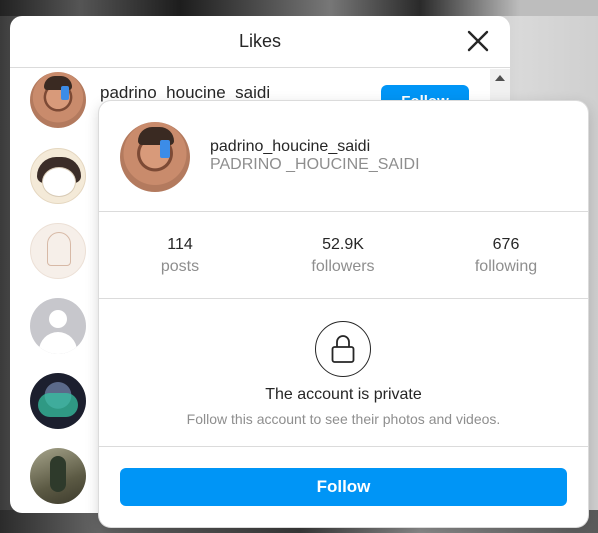  What do you see at coordinates (343, 349) in the screenshot?
I see `lock-icon` at bounding box center [343, 349].